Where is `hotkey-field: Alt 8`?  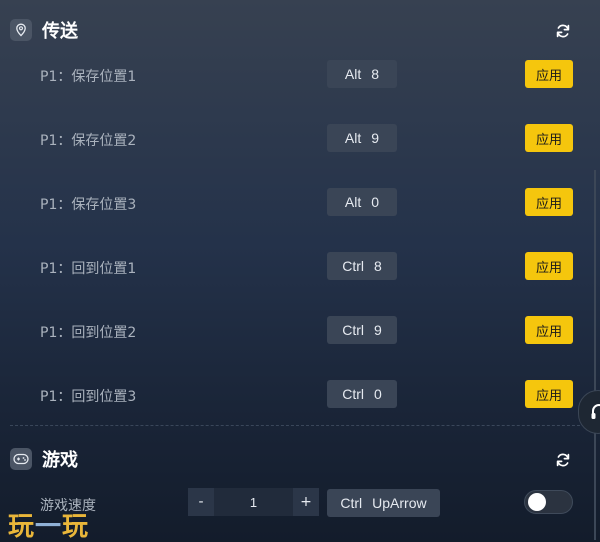 hotkey-field: Alt 8 is located at coordinates (362, 74).